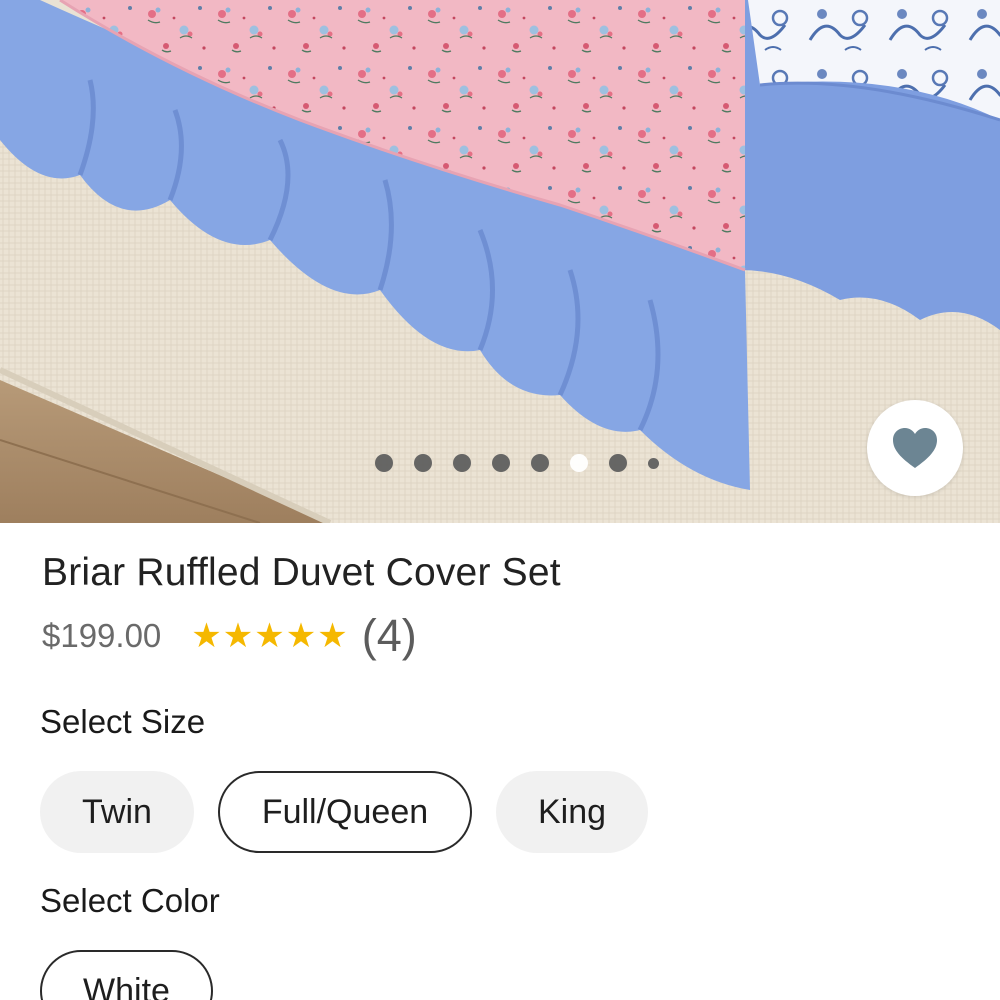  I want to click on price-rating-row: $199.00 ★ ★ ★ ★ ★ (4), so click(229, 636).